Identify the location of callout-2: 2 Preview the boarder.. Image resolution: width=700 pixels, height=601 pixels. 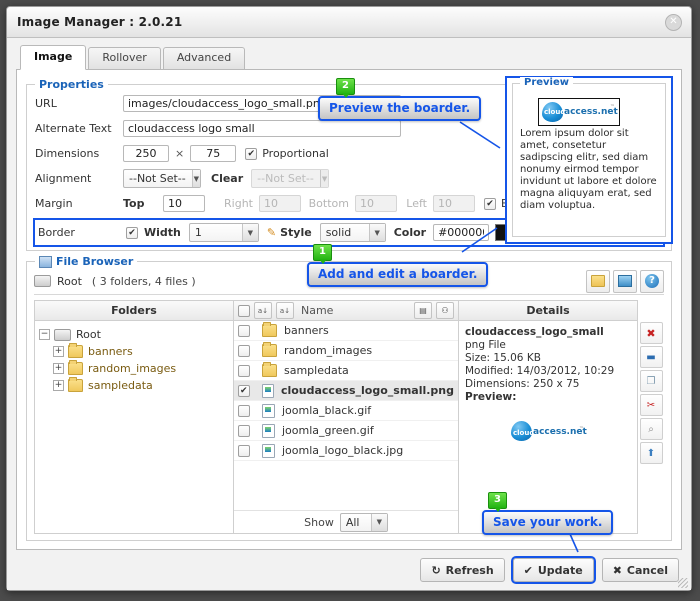
(400, 99).